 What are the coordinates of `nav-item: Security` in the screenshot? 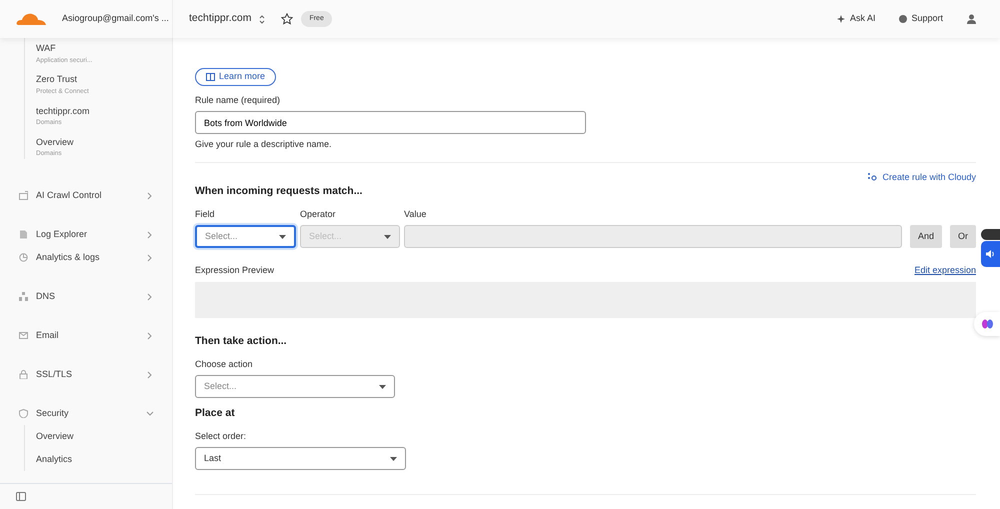 It's located at (87, 413).